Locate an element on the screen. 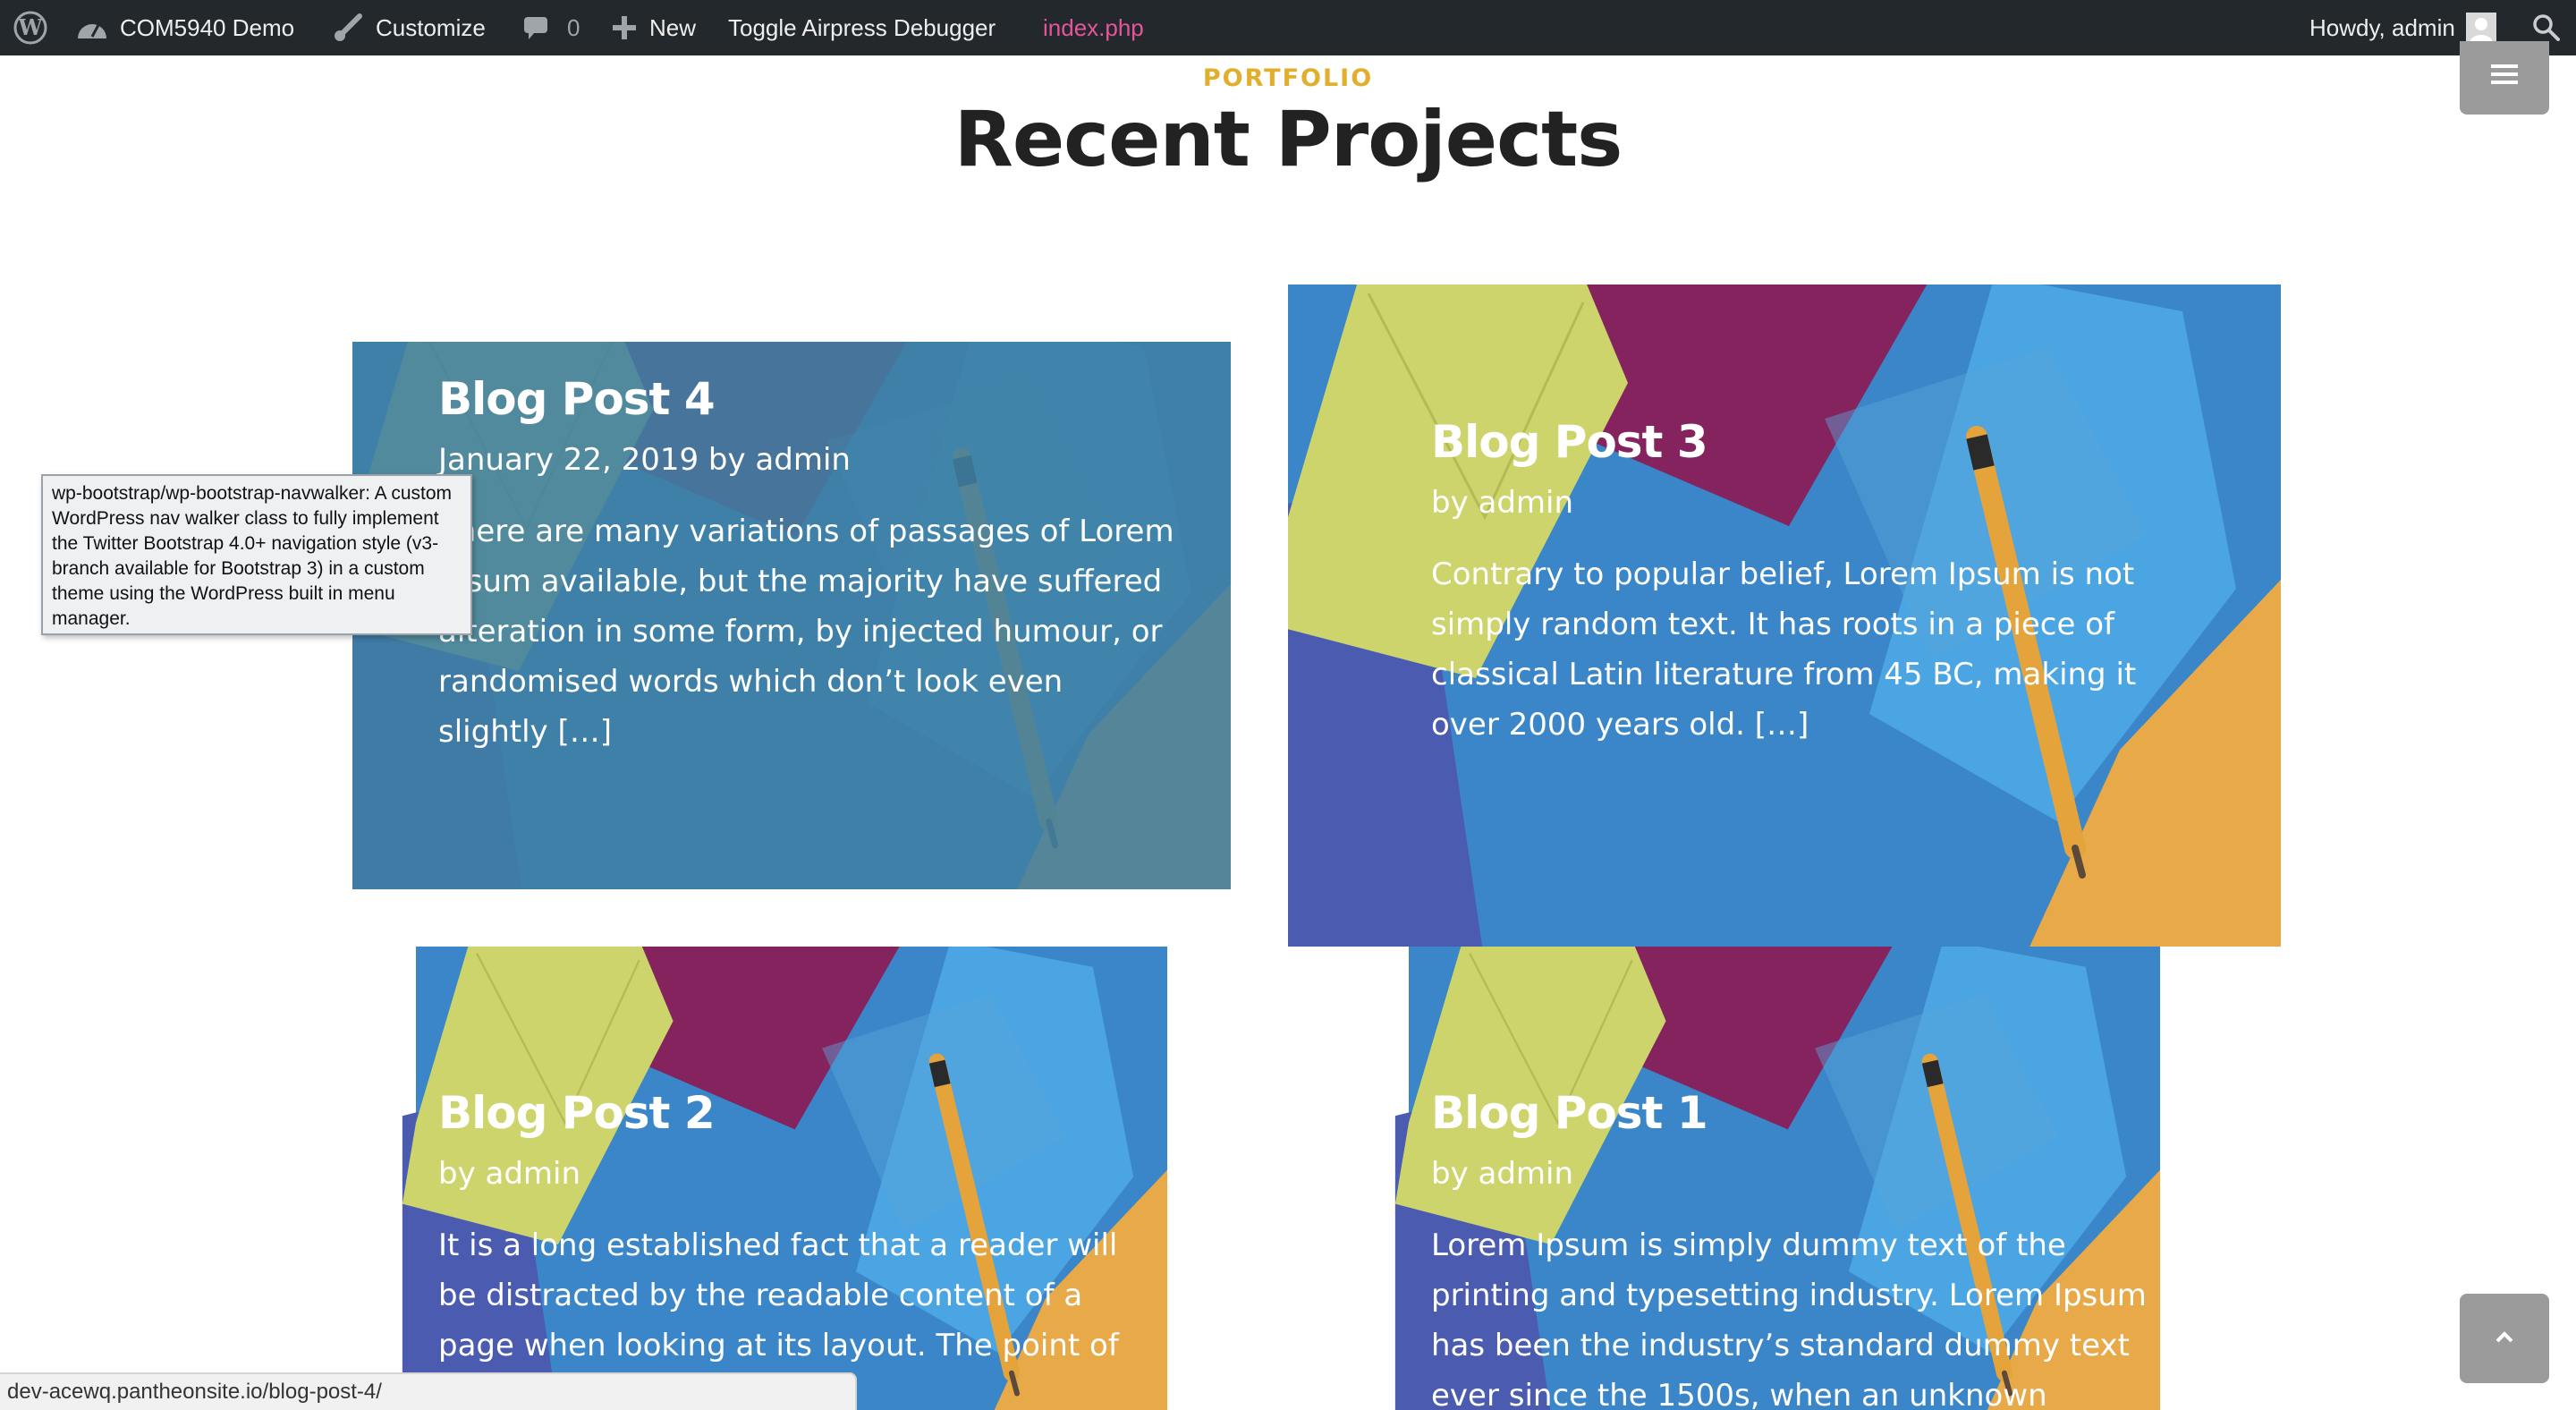  customize-link: Customize is located at coordinates (409, 27).